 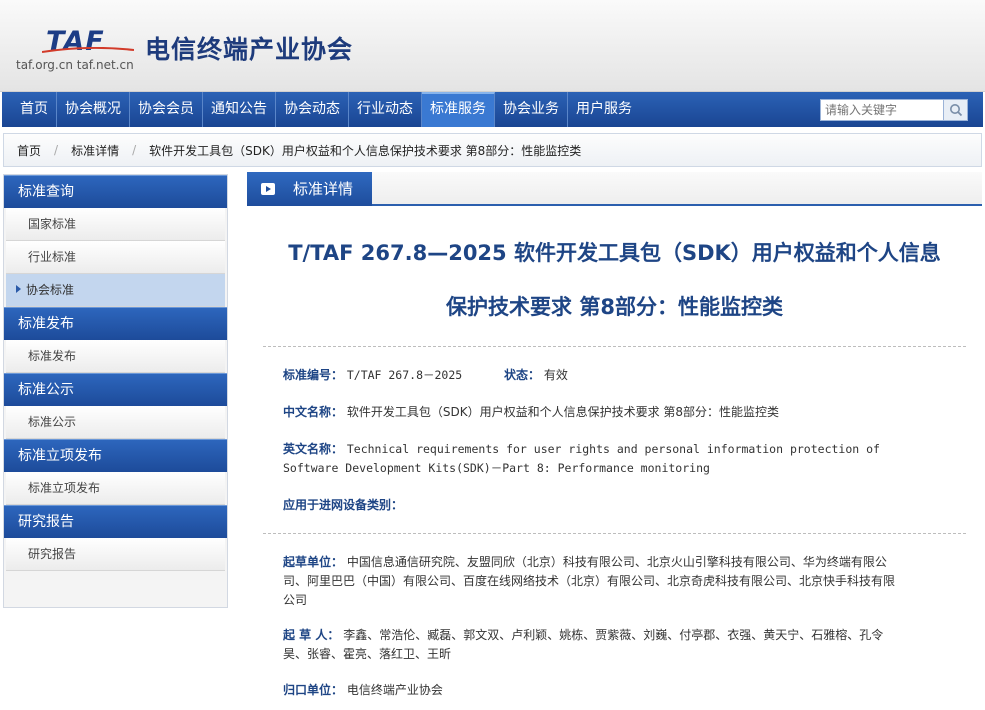 What do you see at coordinates (268, 189) in the screenshot?
I see `play-icon` at bounding box center [268, 189].